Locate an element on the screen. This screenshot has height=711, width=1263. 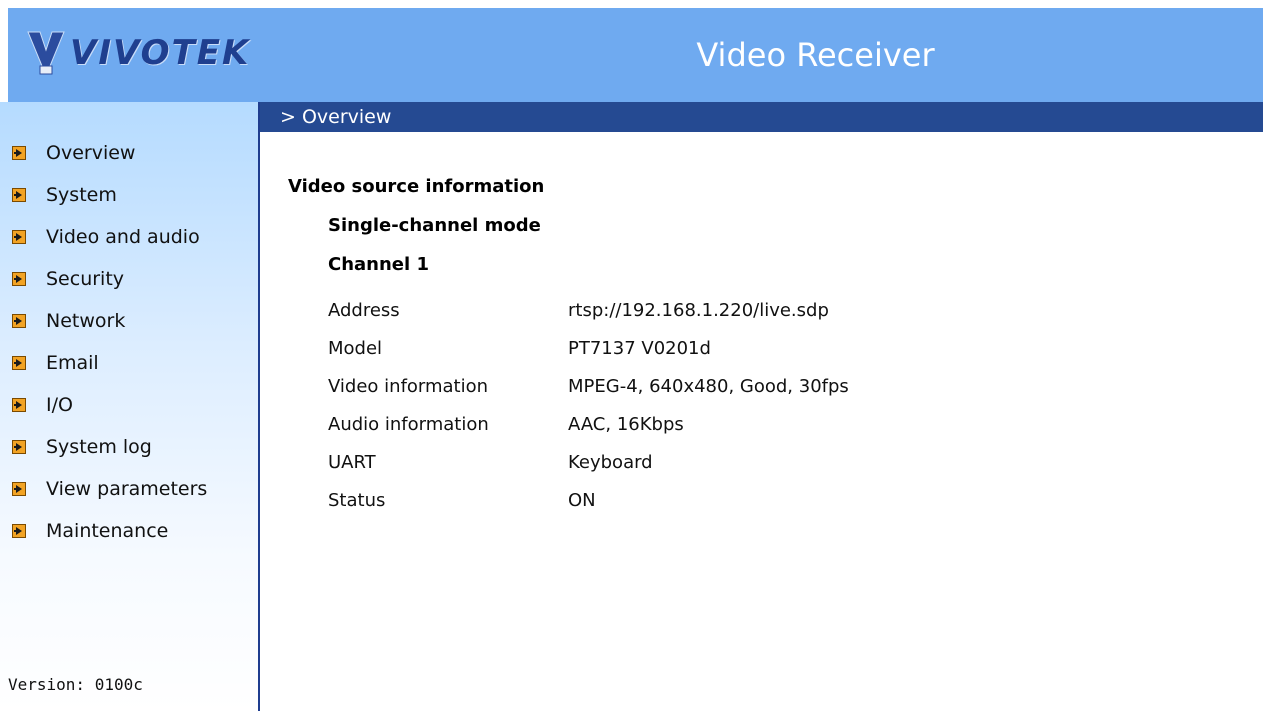
sidebar-item-label: Video and audio is located at coordinates (123, 237).